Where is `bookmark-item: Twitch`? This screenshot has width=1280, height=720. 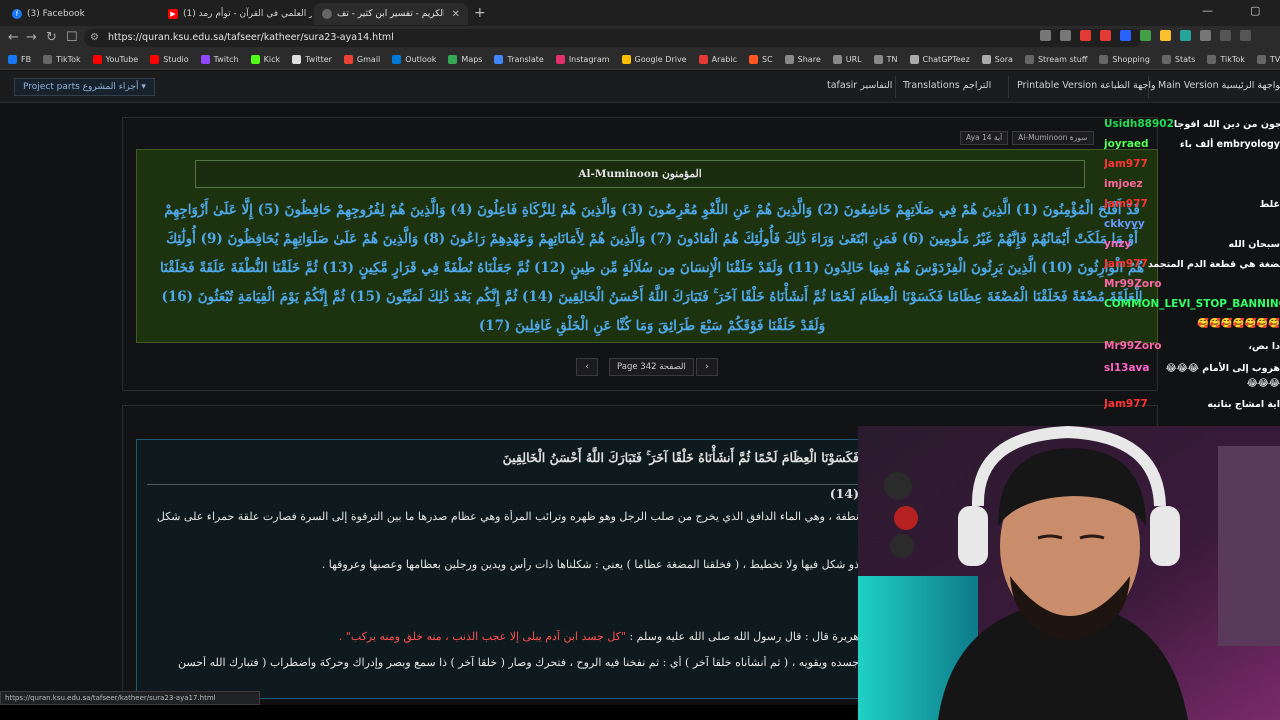 bookmark-item: Twitch is located at coordinates (219, 59).